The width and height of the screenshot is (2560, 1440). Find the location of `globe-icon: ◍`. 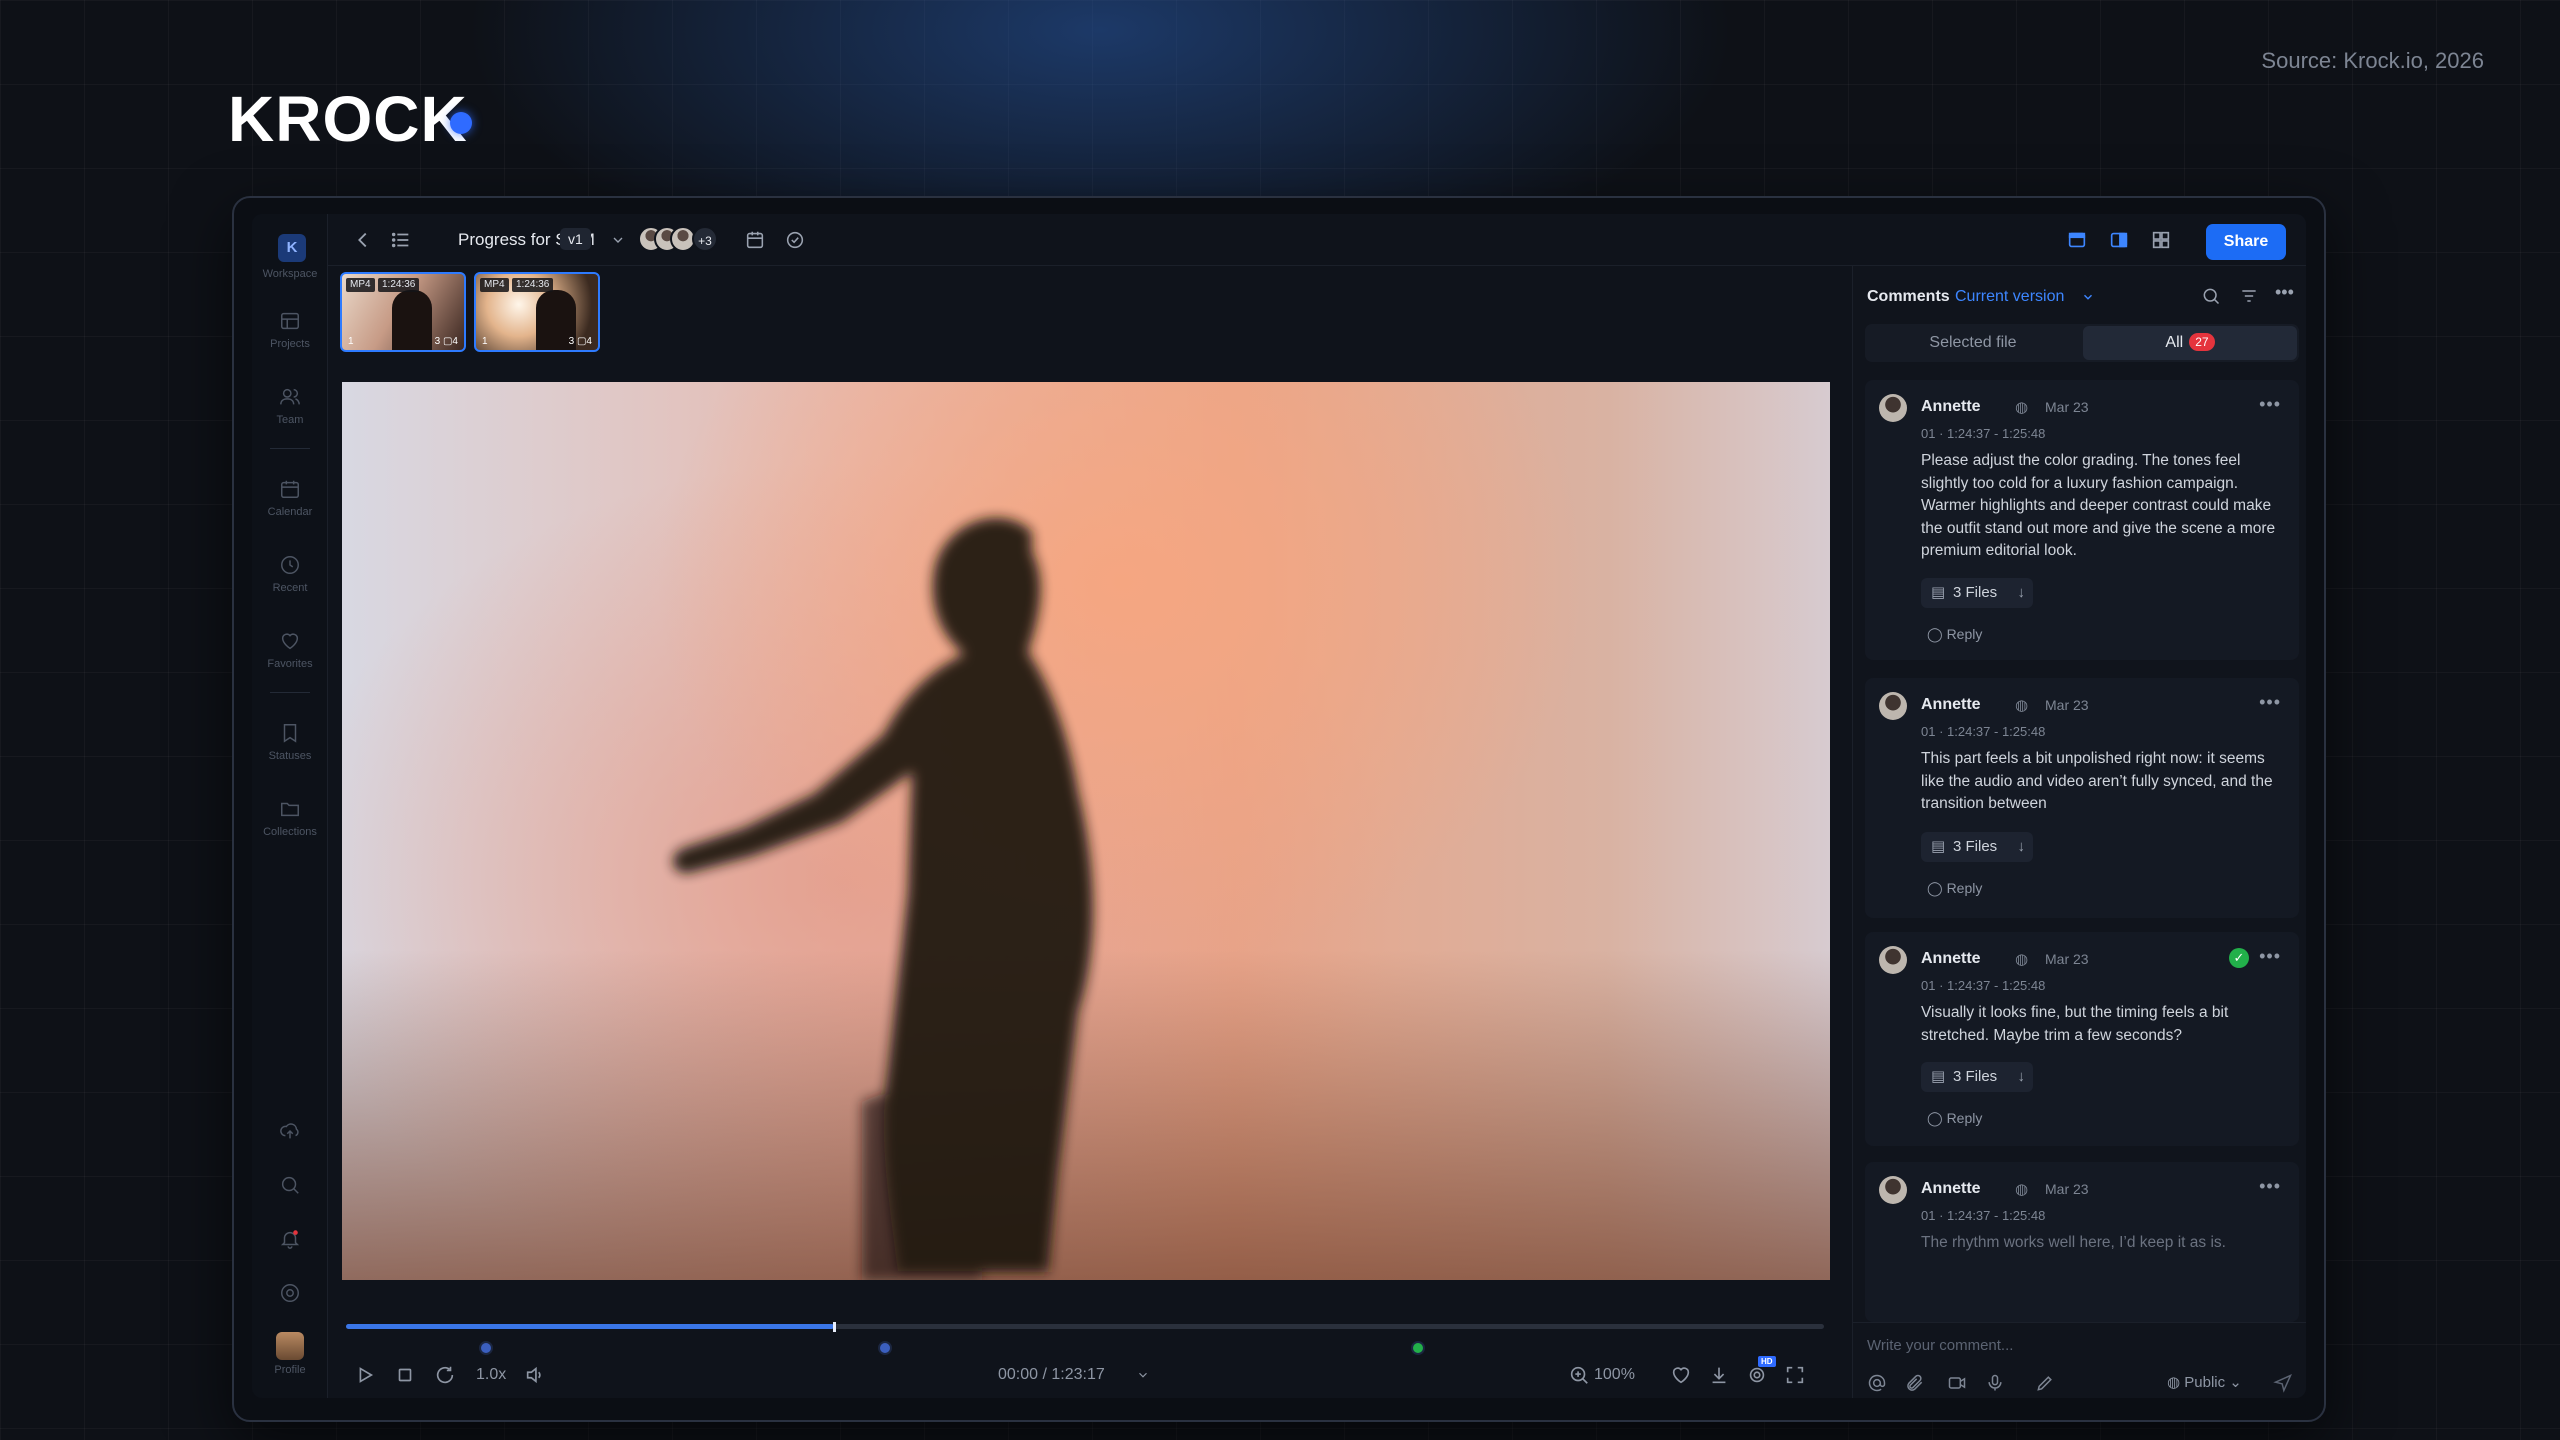

globe-icon: ◍ is located at coordinates (2022, 705).